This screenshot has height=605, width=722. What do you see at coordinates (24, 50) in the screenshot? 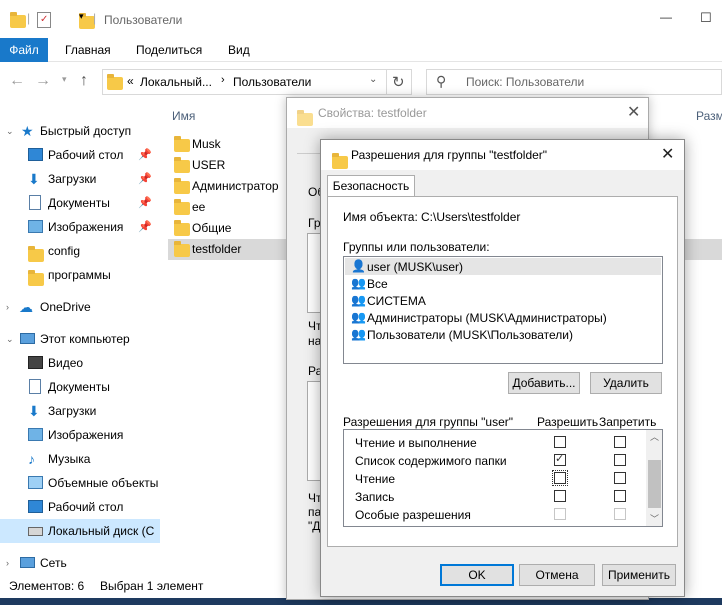
I see `tab-file: Файл` at bounding box center [24, 50].